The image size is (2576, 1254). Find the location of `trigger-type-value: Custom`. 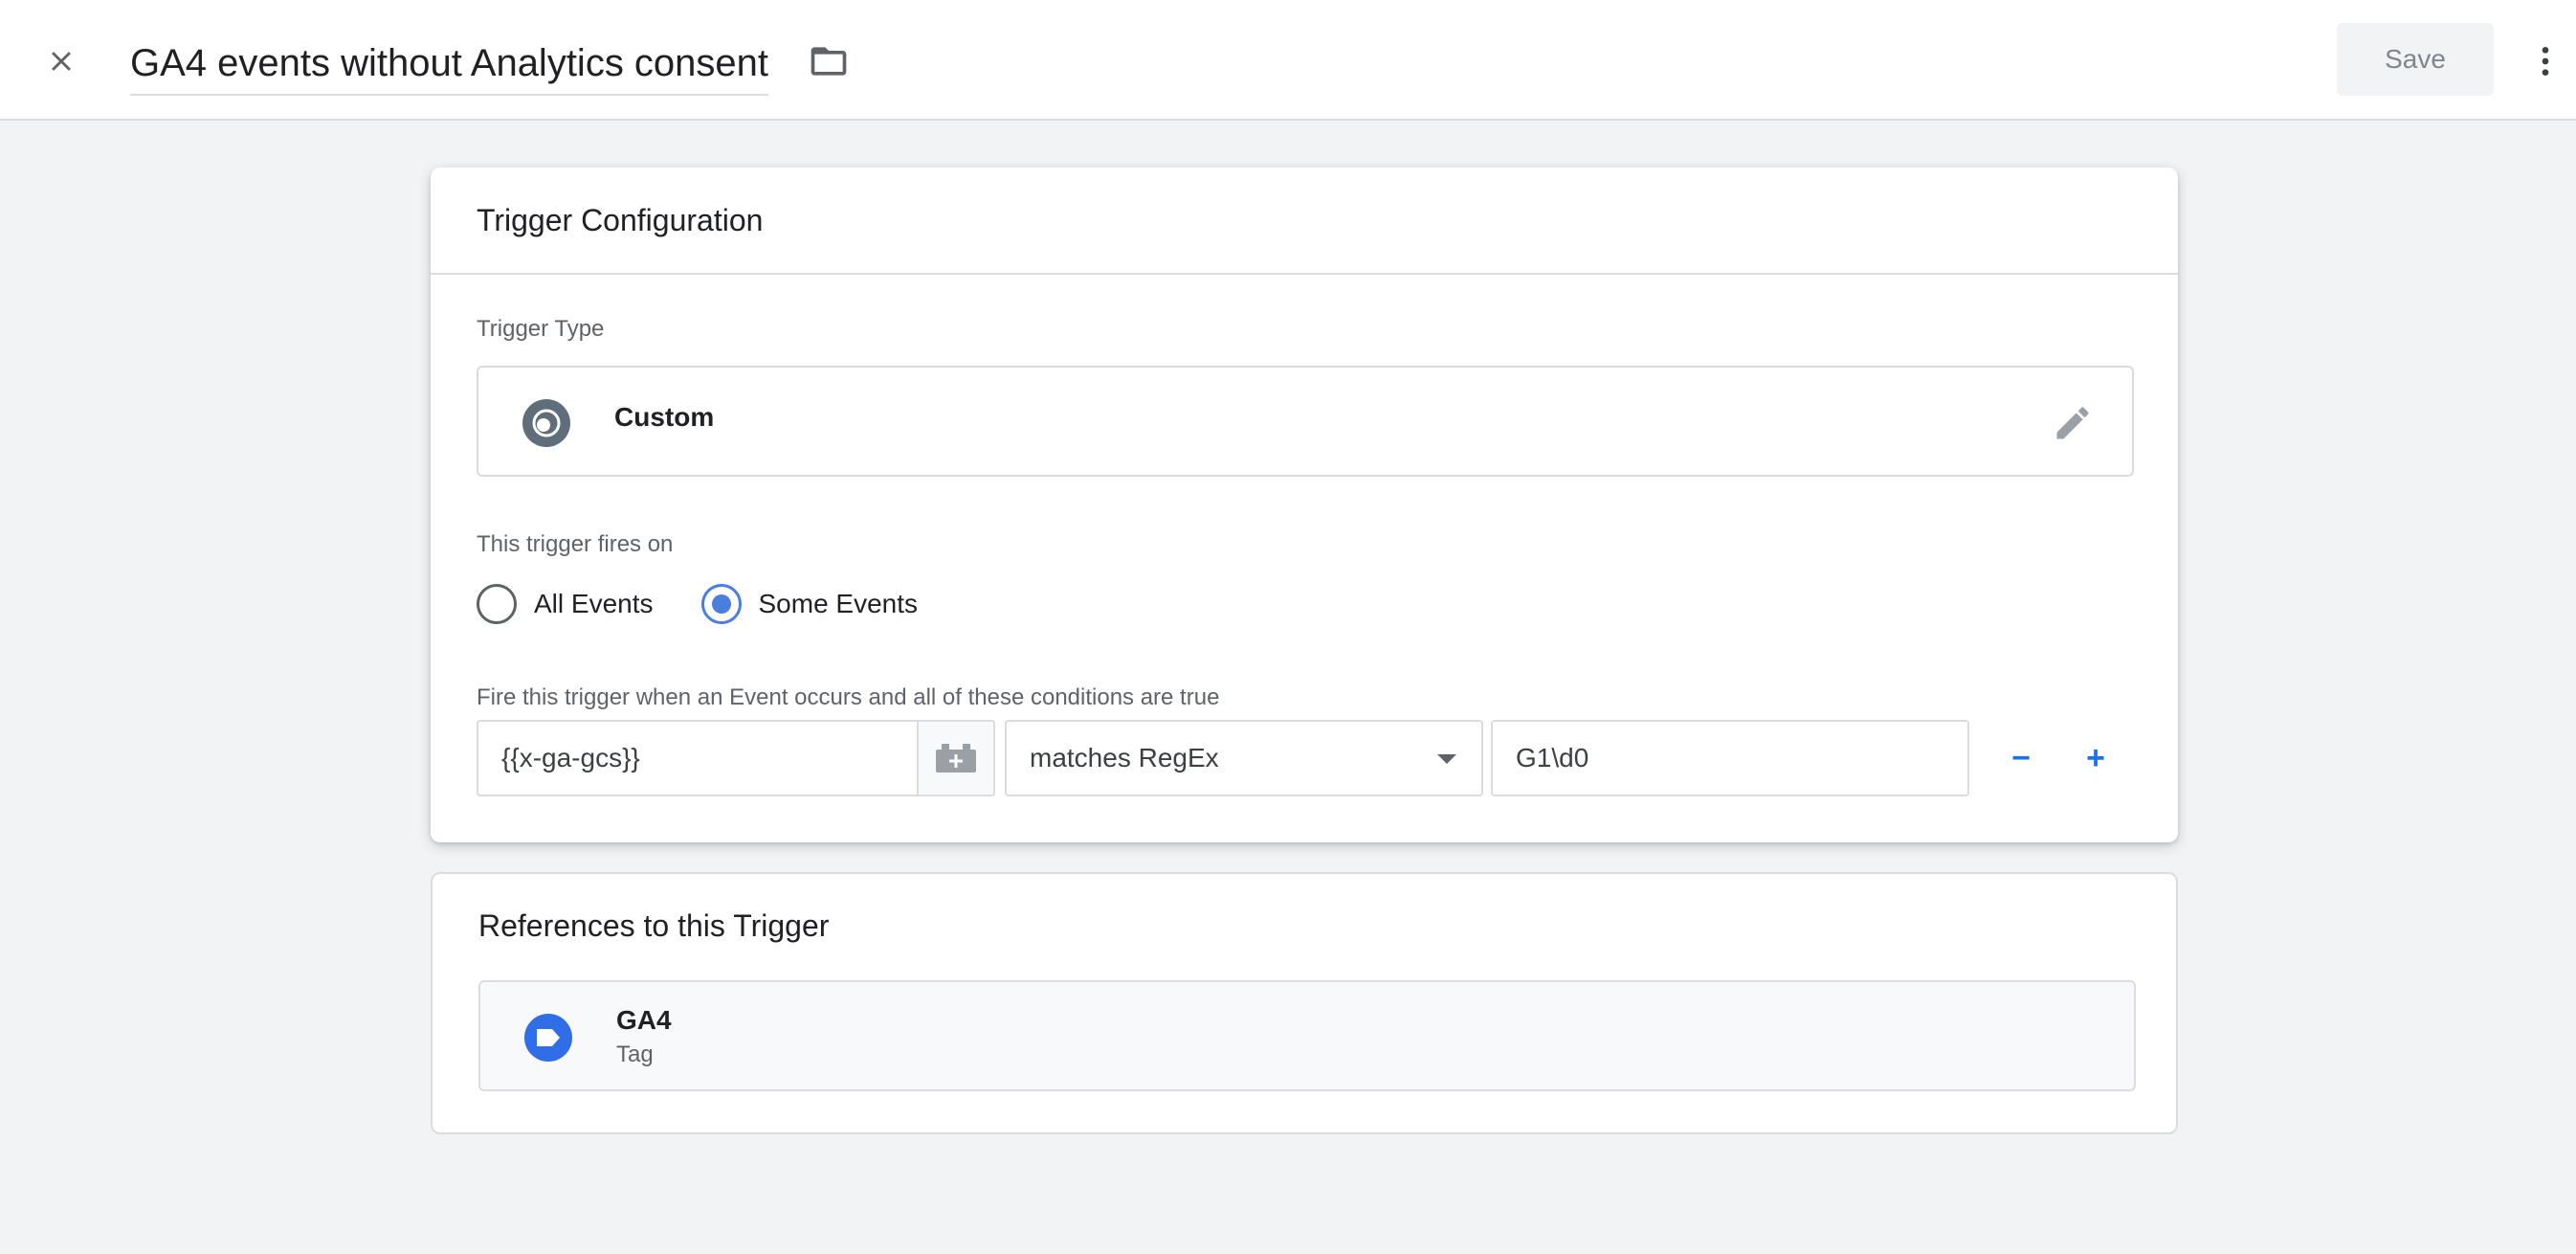

trigger-type-value: Custom is located at coordinates (664, 417).